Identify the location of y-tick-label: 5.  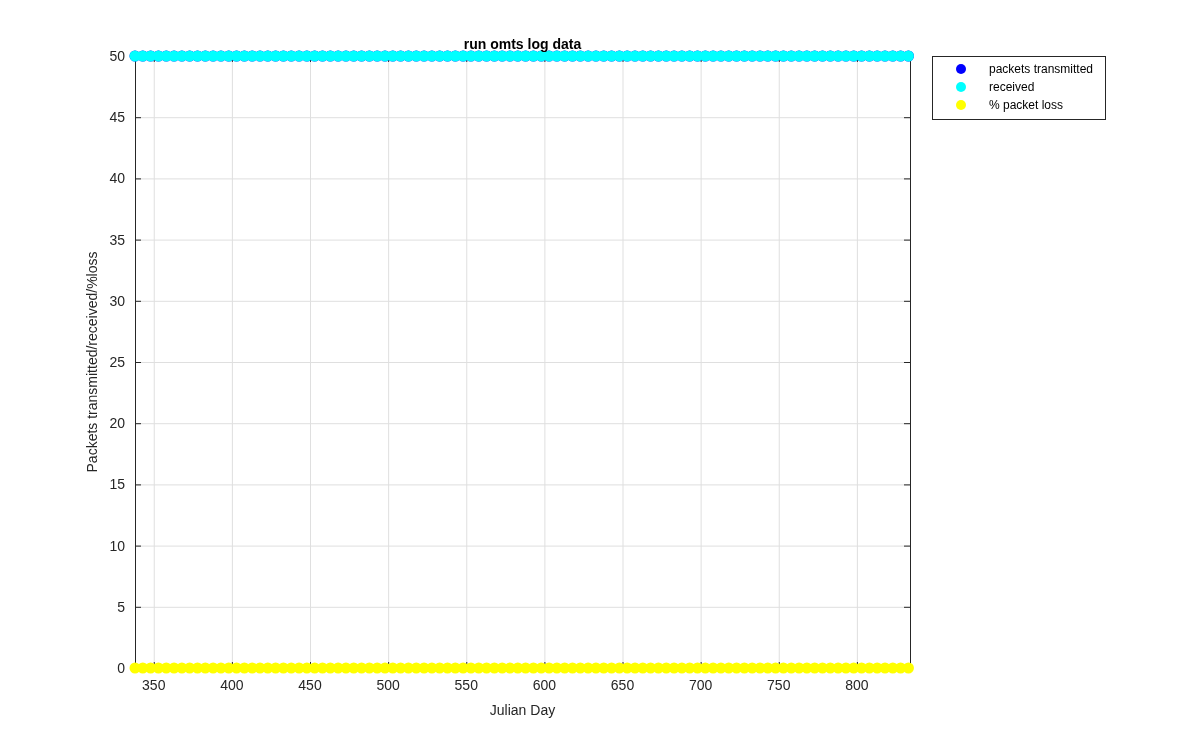
(121, 606).